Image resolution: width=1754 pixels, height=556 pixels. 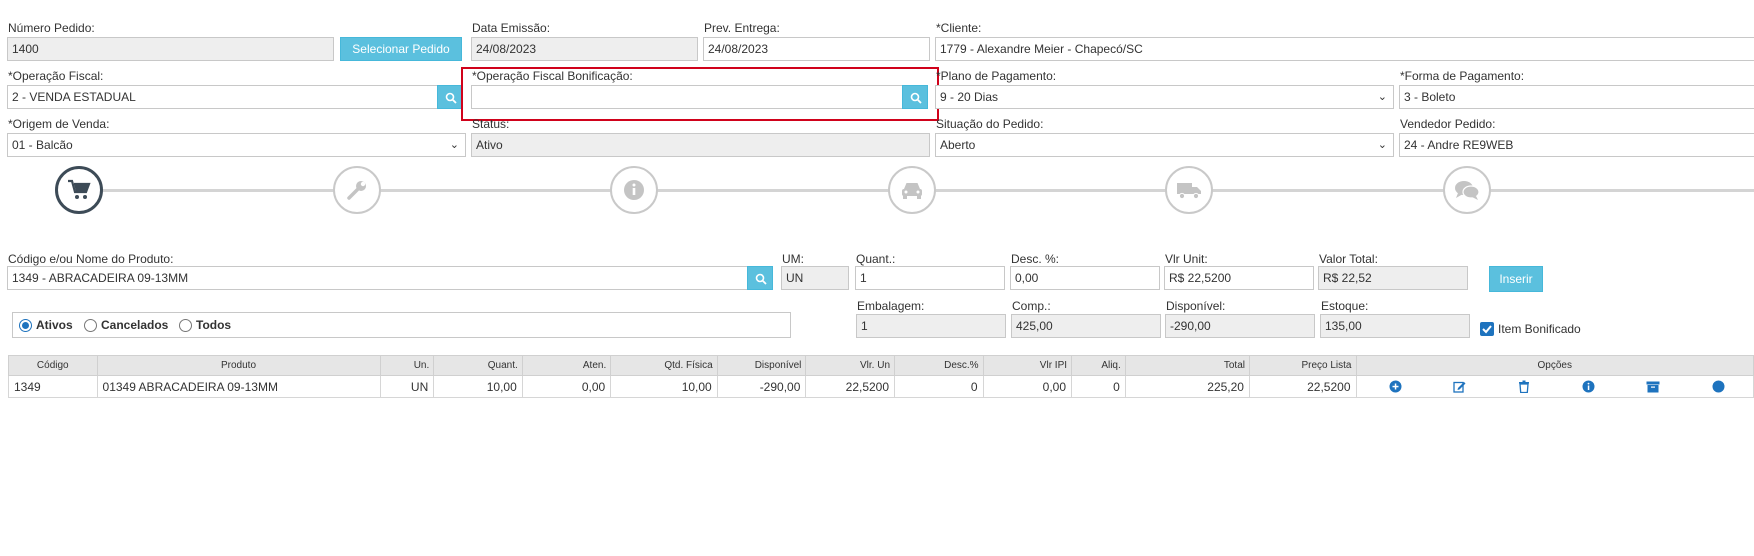 What do you see at coordinates (135, 325) in the screenshot?
I see `radio-cancelados-label: Cancelados` at bounding box center [135, 325].